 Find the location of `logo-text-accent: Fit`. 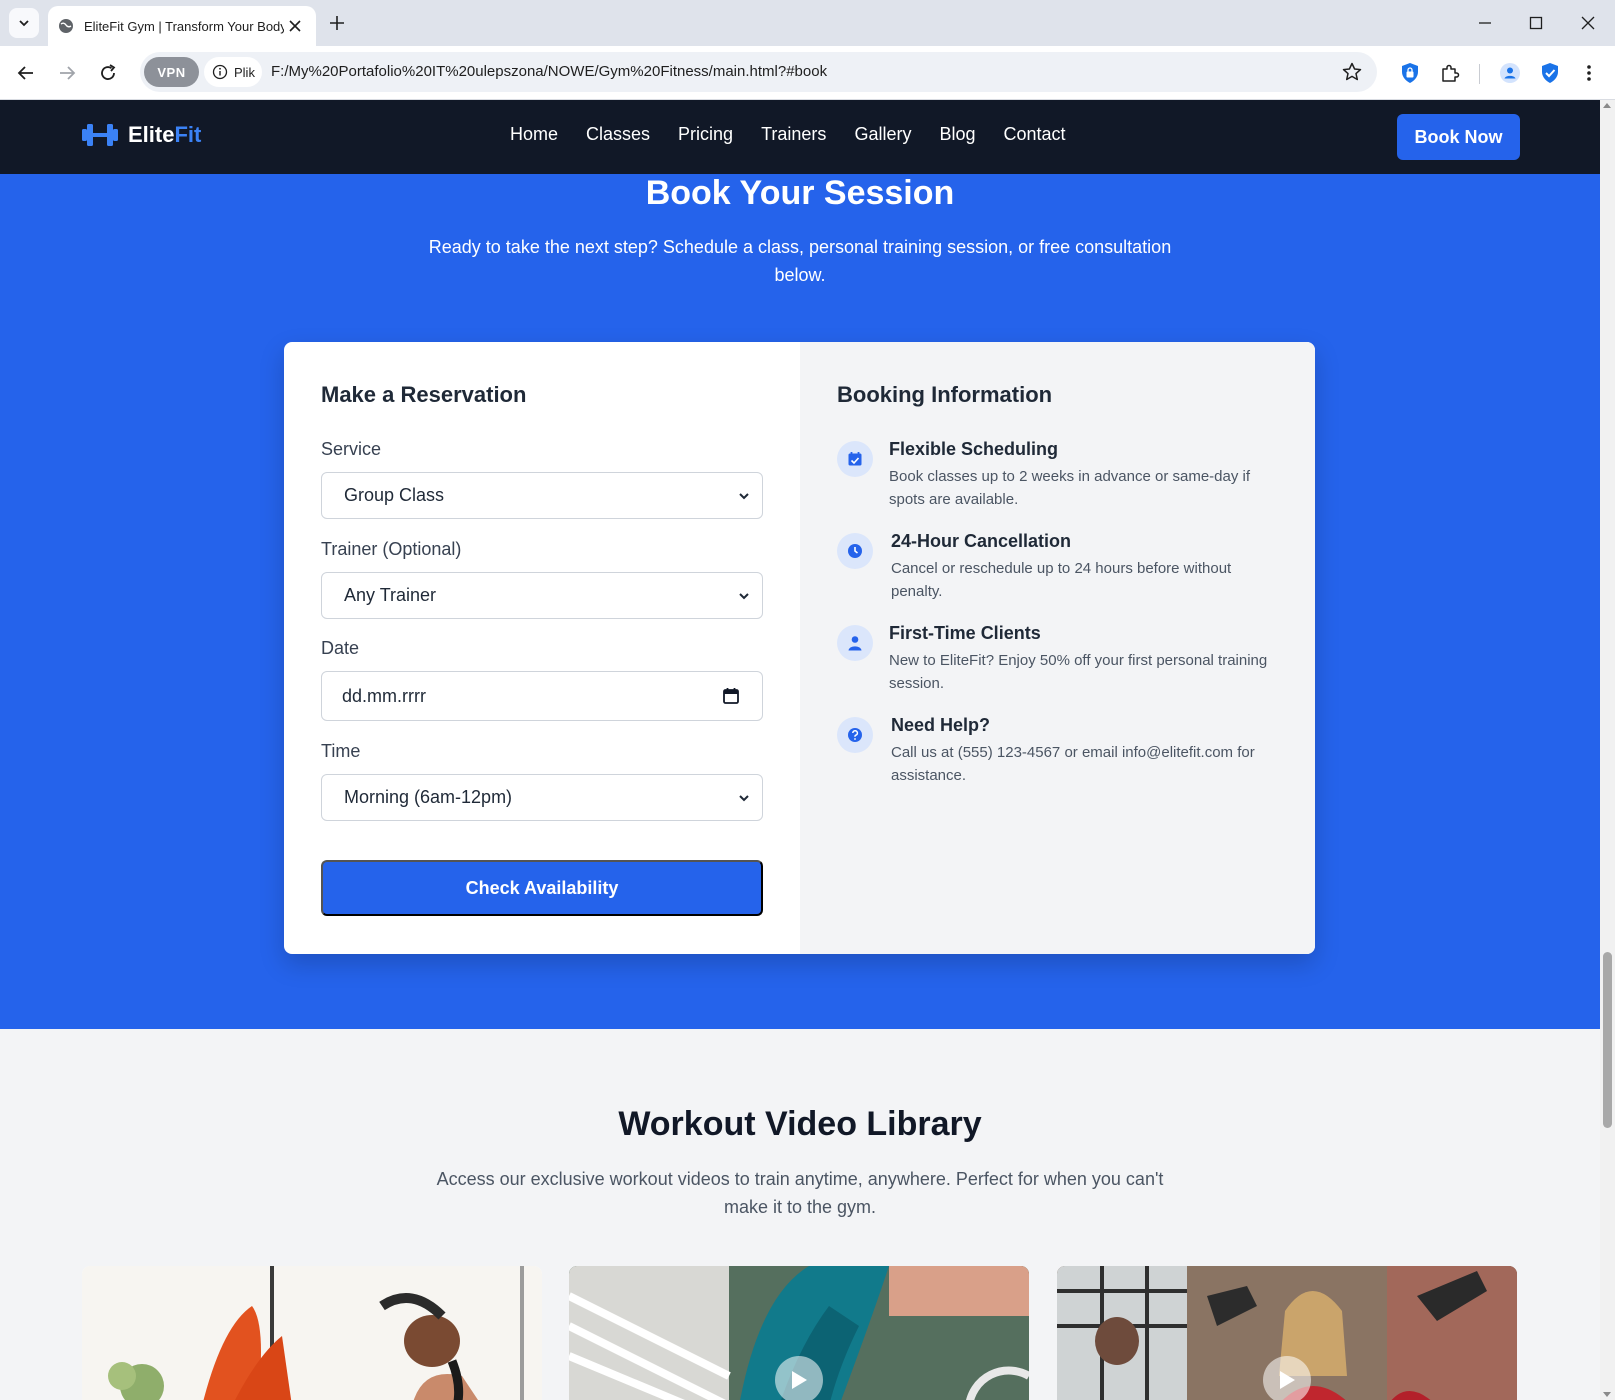

logo-text-accent: Fit is located at coordinates (188, 134).